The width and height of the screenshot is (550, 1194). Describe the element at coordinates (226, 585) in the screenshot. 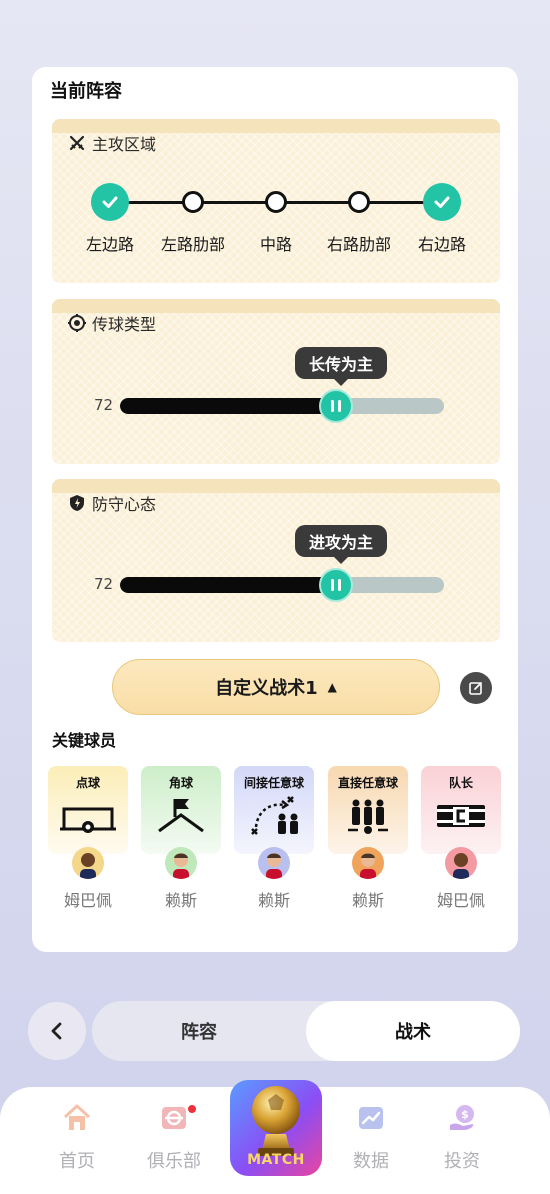

I see `defense-mindset-slider-fill` at that location.